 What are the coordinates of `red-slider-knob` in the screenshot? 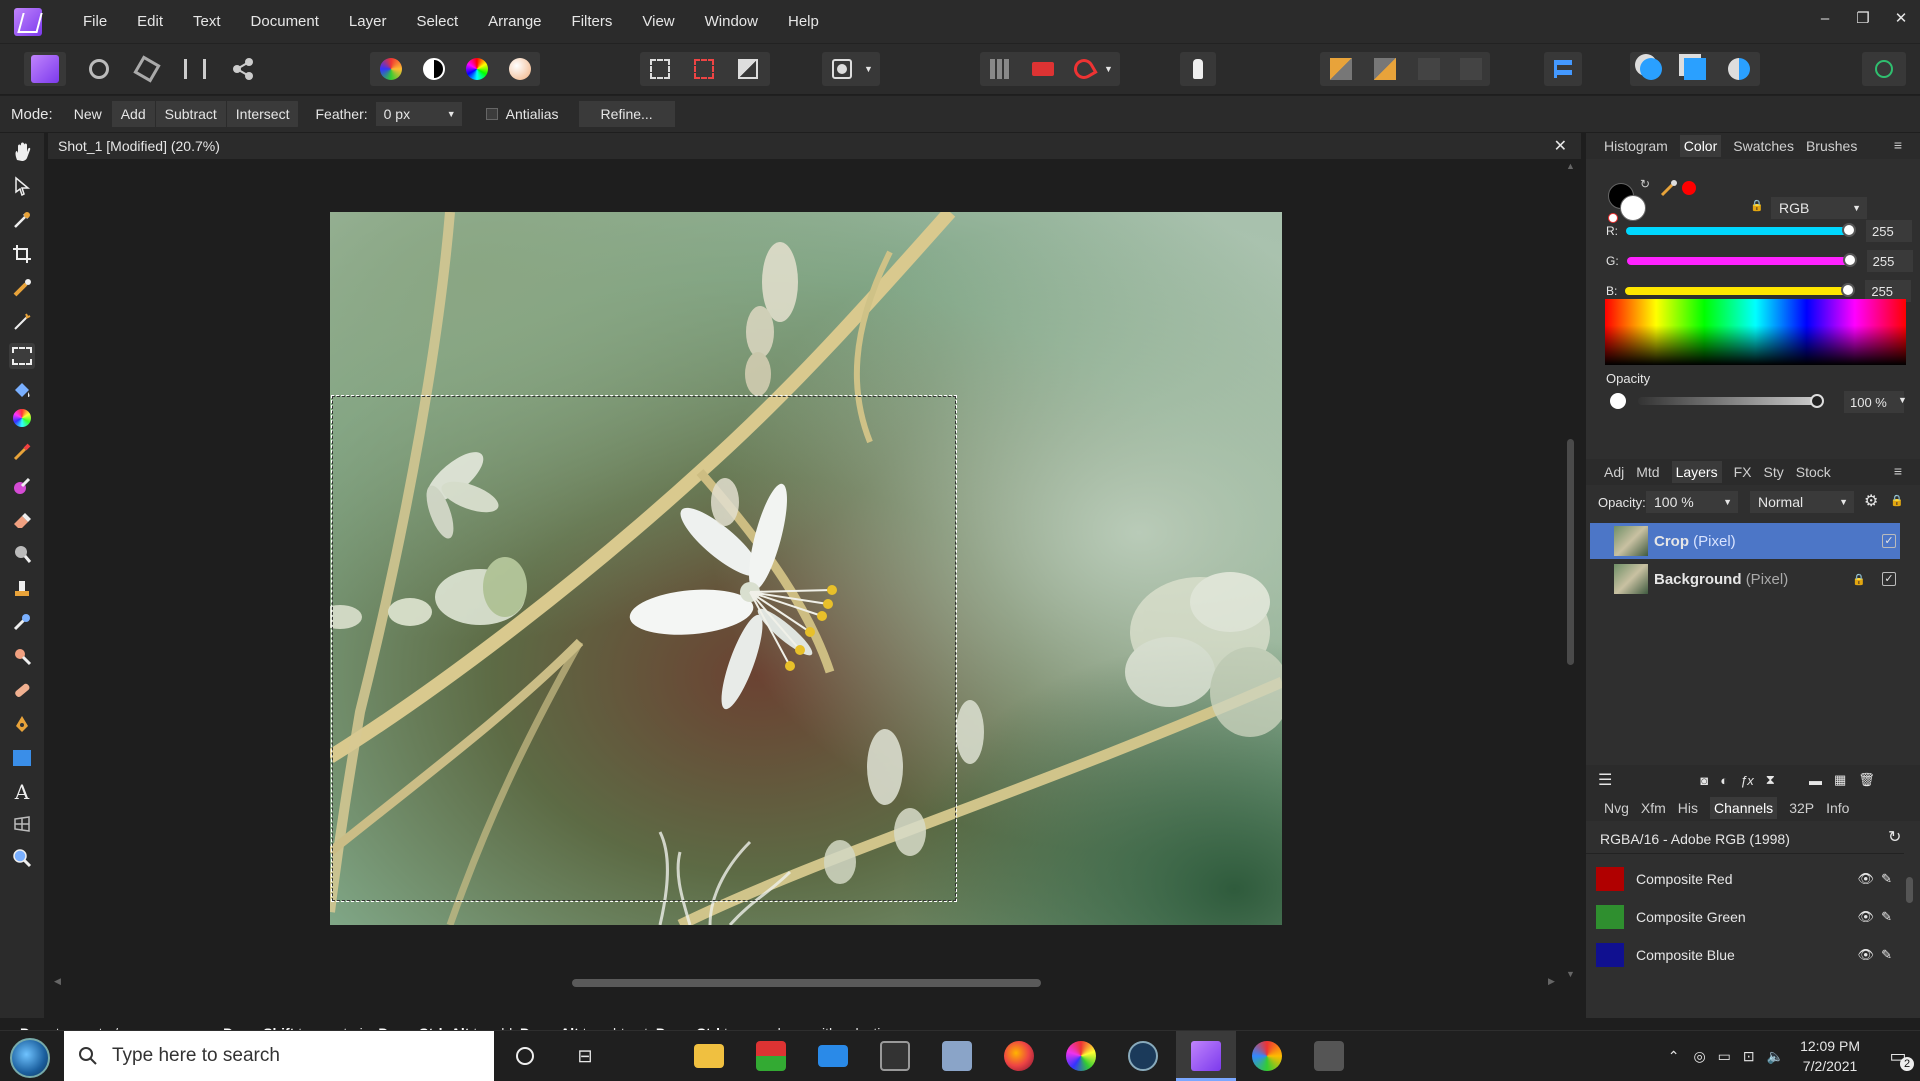 It's located at (1849, 230).